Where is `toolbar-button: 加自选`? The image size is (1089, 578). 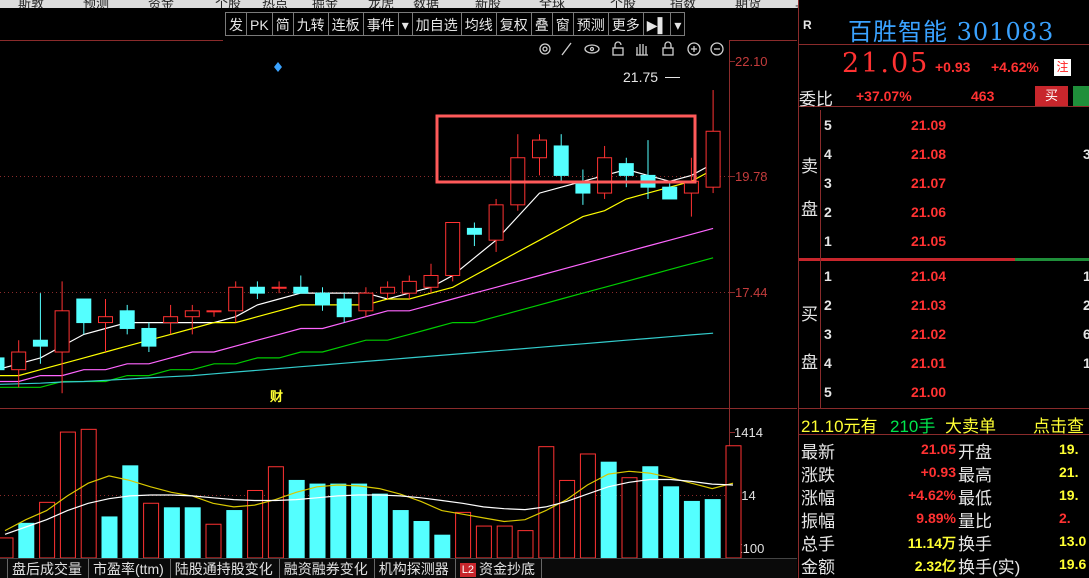 toolbar-button: 加自选 is located at coordinates (436, 24).